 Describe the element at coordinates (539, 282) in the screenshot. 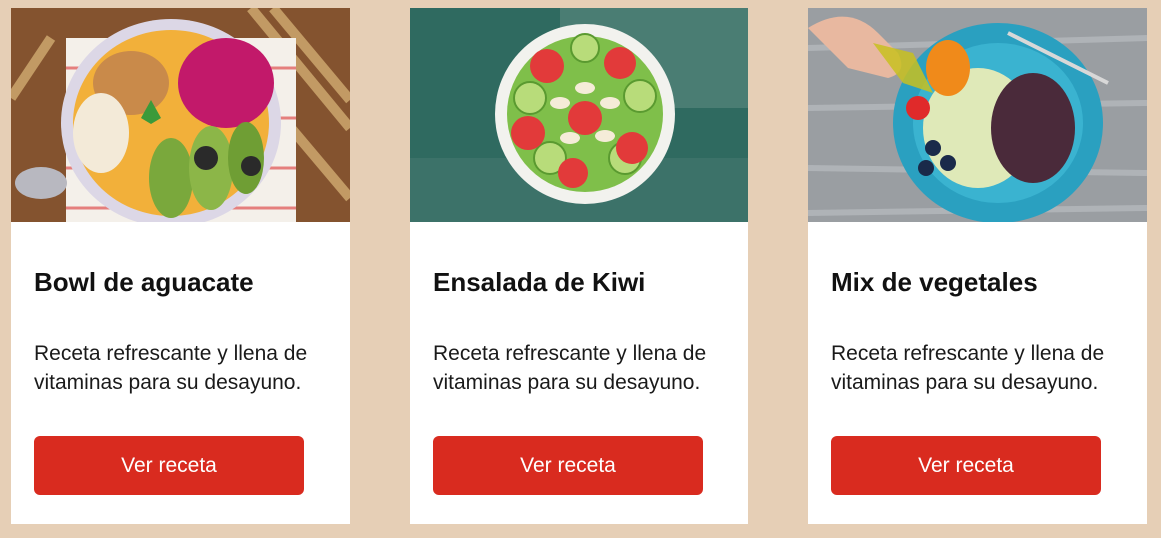

I see `recipe-title: Ensalada de Kiwi` at that location.